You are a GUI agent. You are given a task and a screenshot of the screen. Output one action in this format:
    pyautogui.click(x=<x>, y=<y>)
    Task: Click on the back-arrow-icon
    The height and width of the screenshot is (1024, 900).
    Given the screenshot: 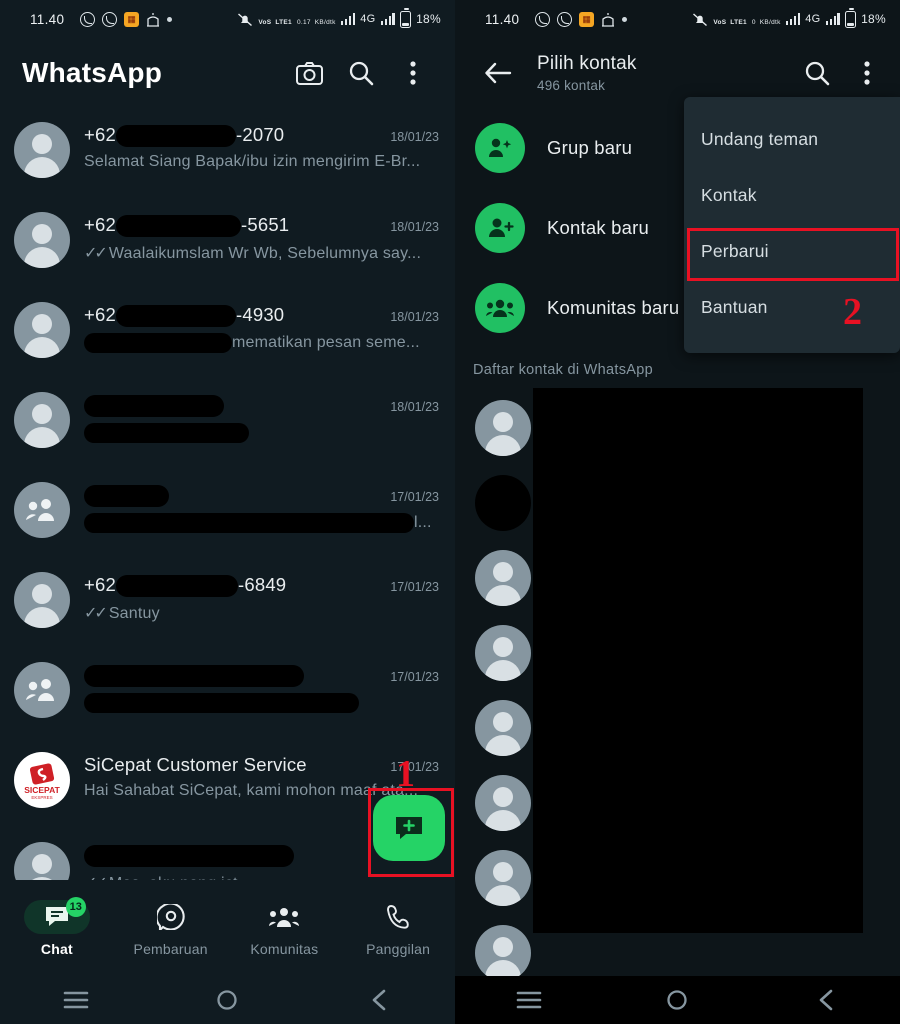 What is the action you would take?
    pyautogui.click(x=498, y=73)
    